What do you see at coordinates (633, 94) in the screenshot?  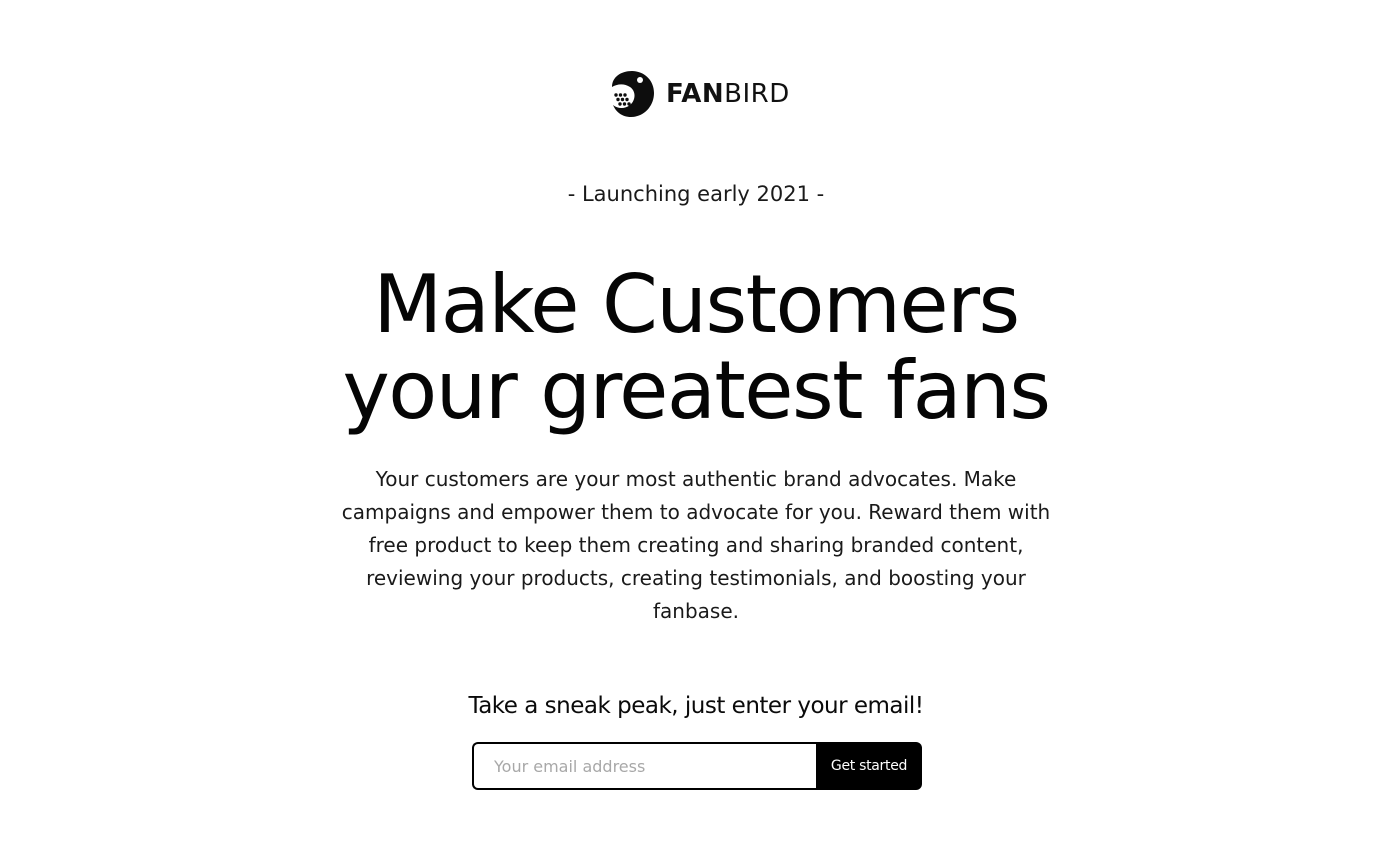 I see `bird-icon` at bounding box center [633, 94].